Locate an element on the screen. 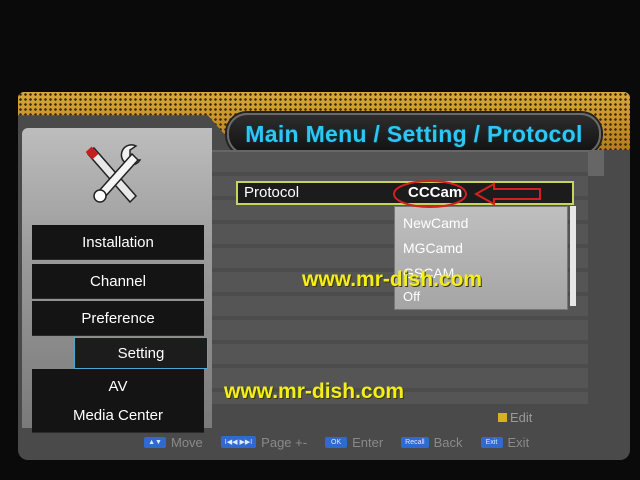  hint-label: Exit is located at coordinates (518, 442).